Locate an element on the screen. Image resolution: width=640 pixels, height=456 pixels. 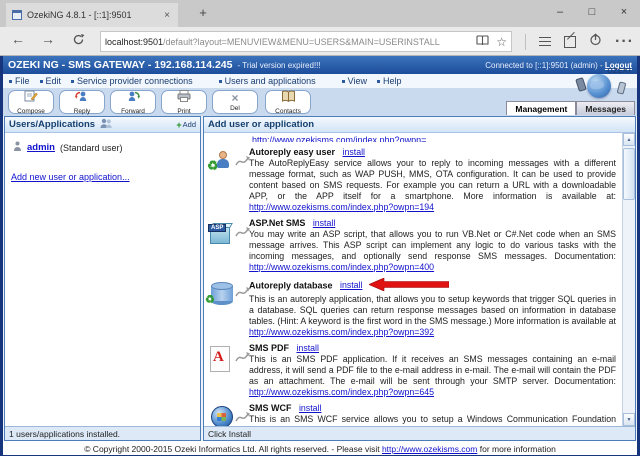
app-item-title: ASP.Net SMS is located at coordinates (277, 223).